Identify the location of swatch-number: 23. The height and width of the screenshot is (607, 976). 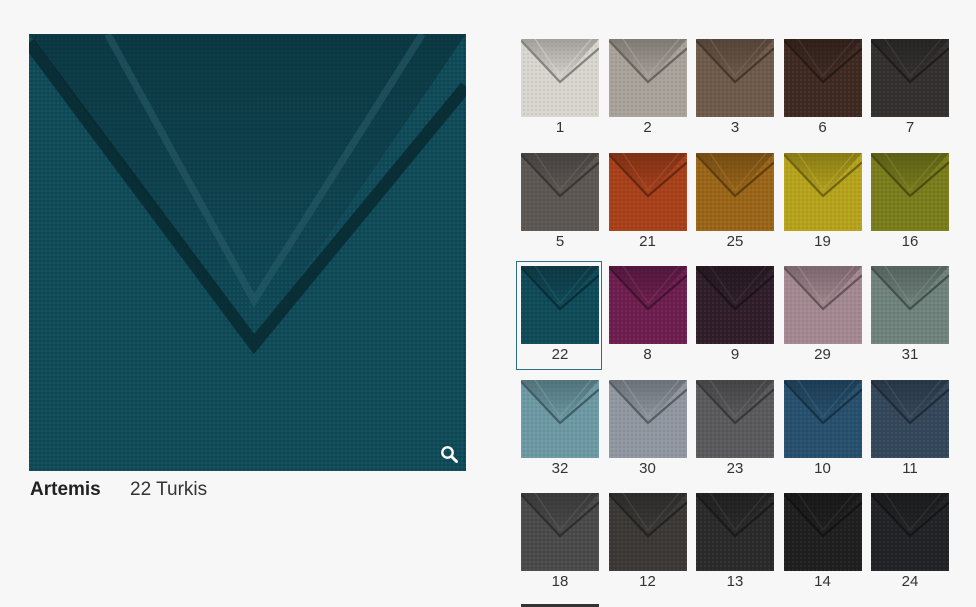
(735, 468).